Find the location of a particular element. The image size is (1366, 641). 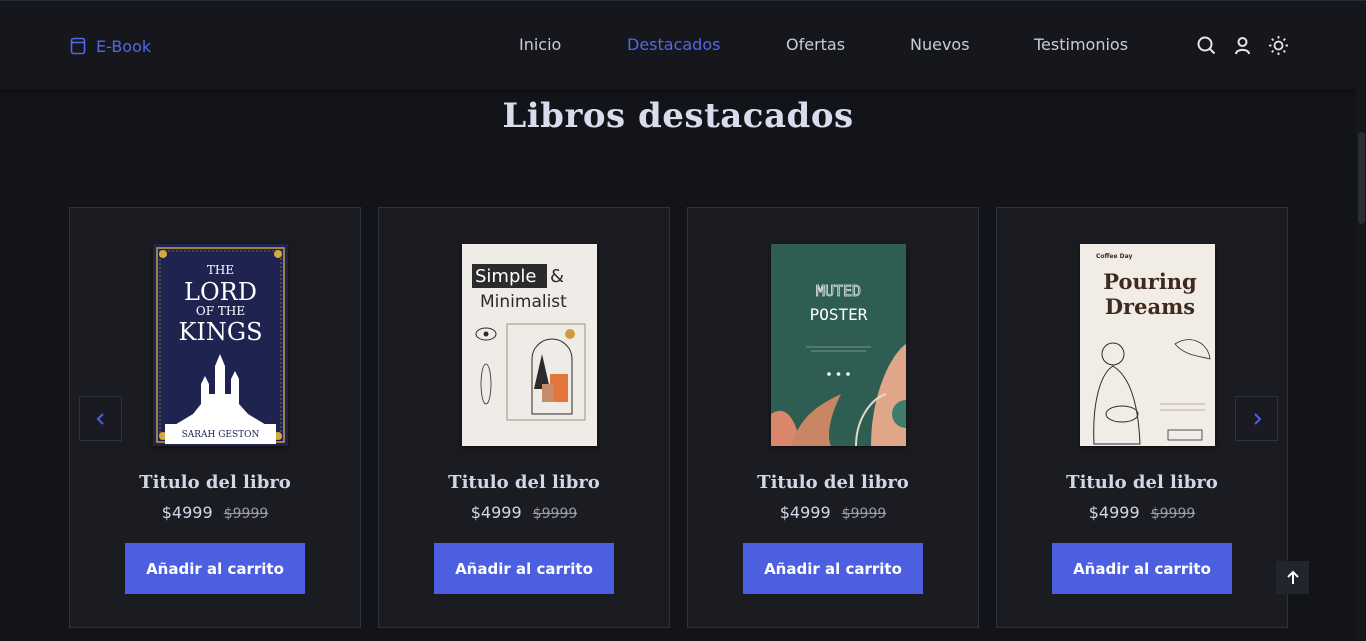

cover-text: SARAH GESTON is located at coordinates (221, 435).